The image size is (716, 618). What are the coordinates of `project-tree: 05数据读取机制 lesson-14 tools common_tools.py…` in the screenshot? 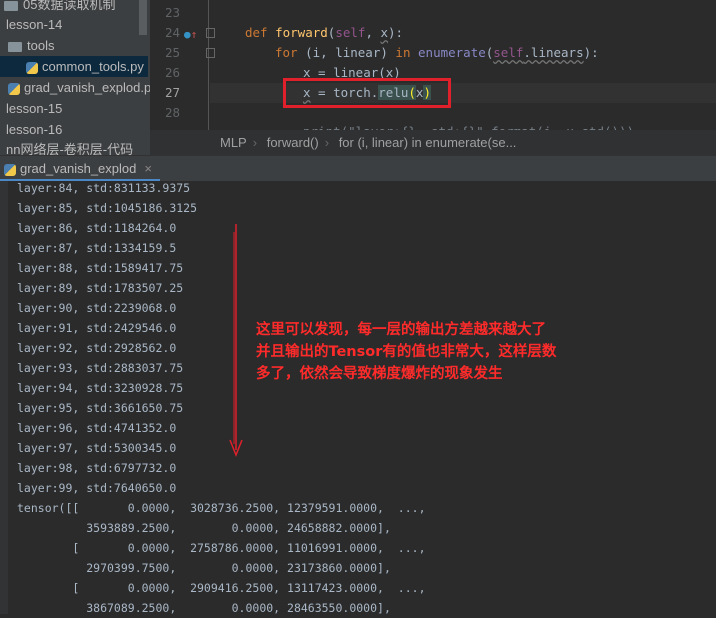 It's located at (75, 77).